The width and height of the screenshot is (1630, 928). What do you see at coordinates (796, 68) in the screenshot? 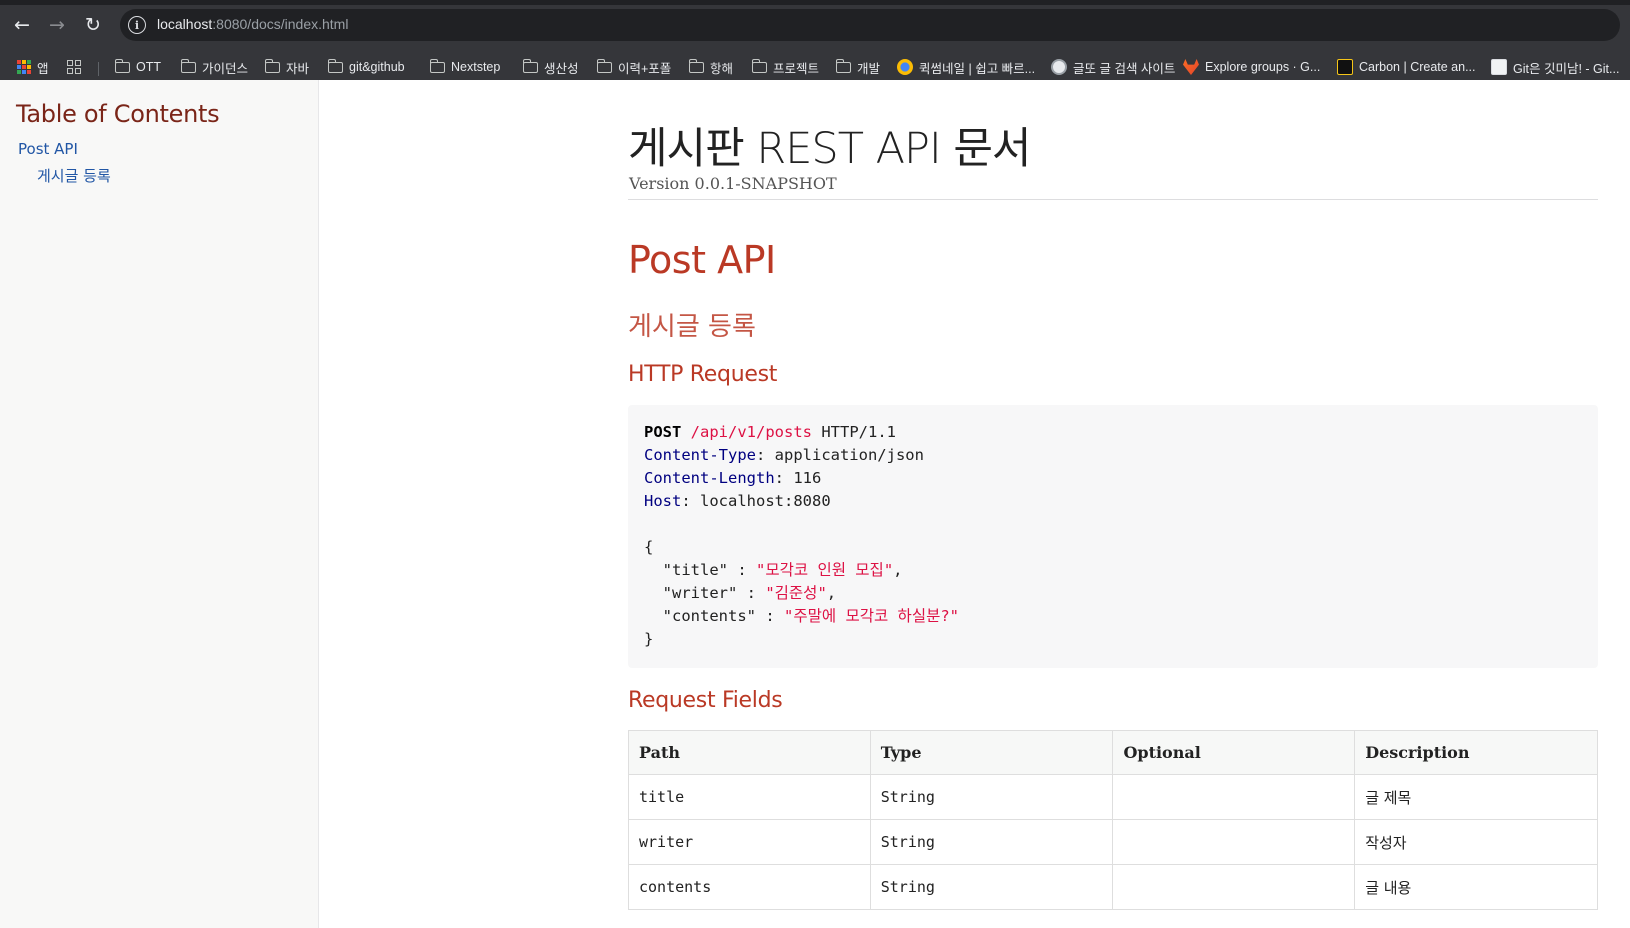
I see `bookmark-label: 프로젝트` at bounding box center [796, 68].